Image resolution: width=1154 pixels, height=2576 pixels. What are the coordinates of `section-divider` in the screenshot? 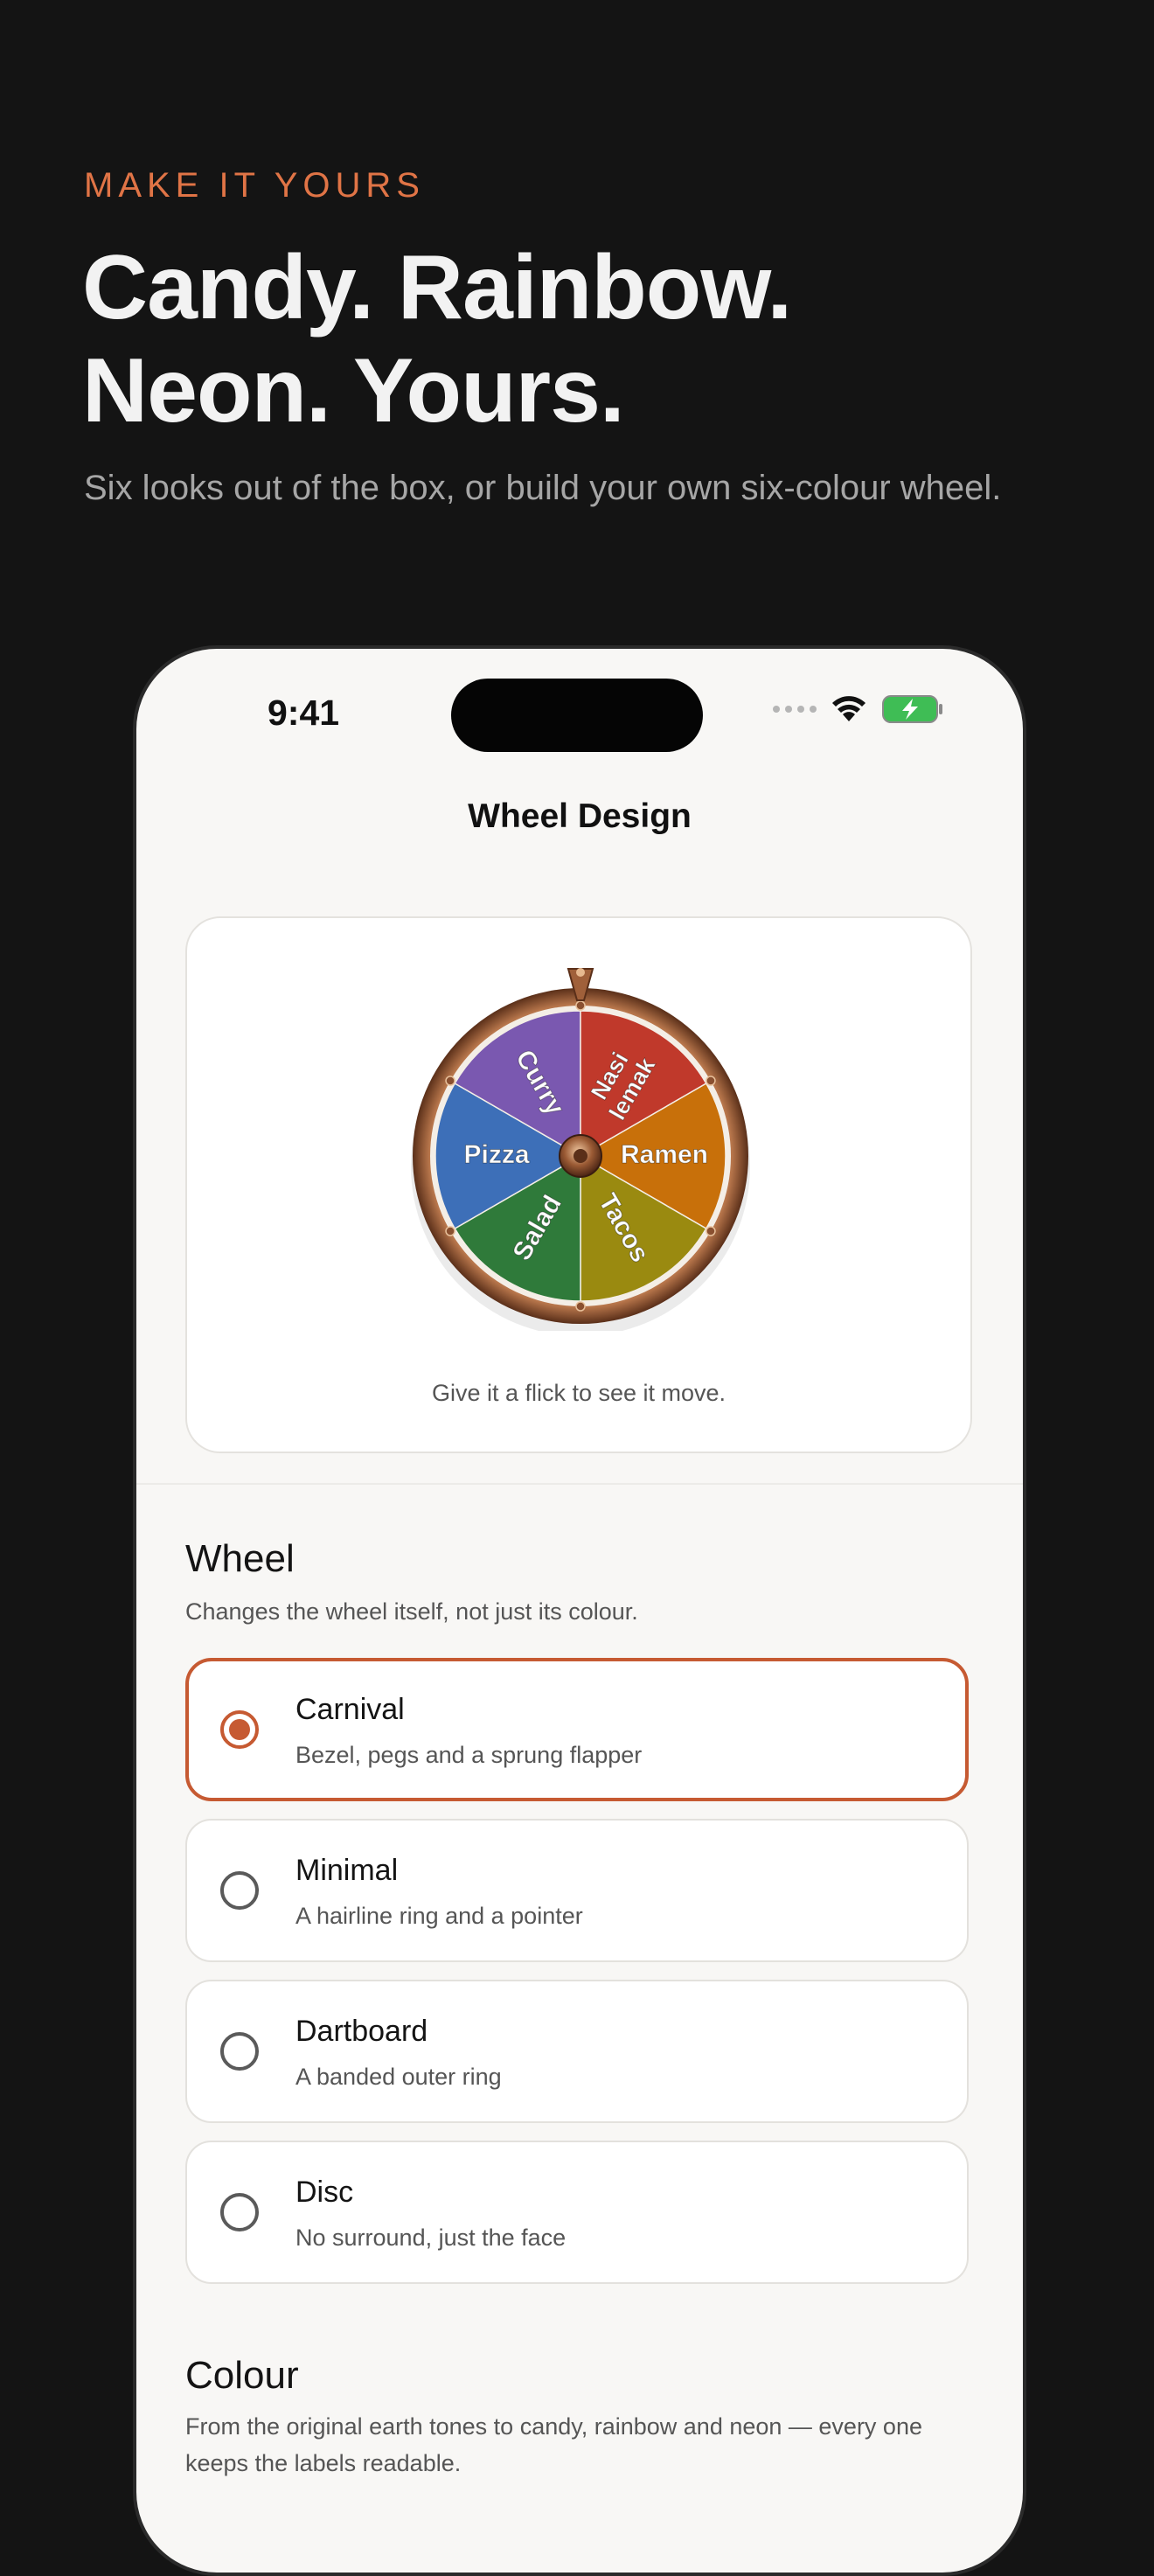 It's located at (579, 1484).